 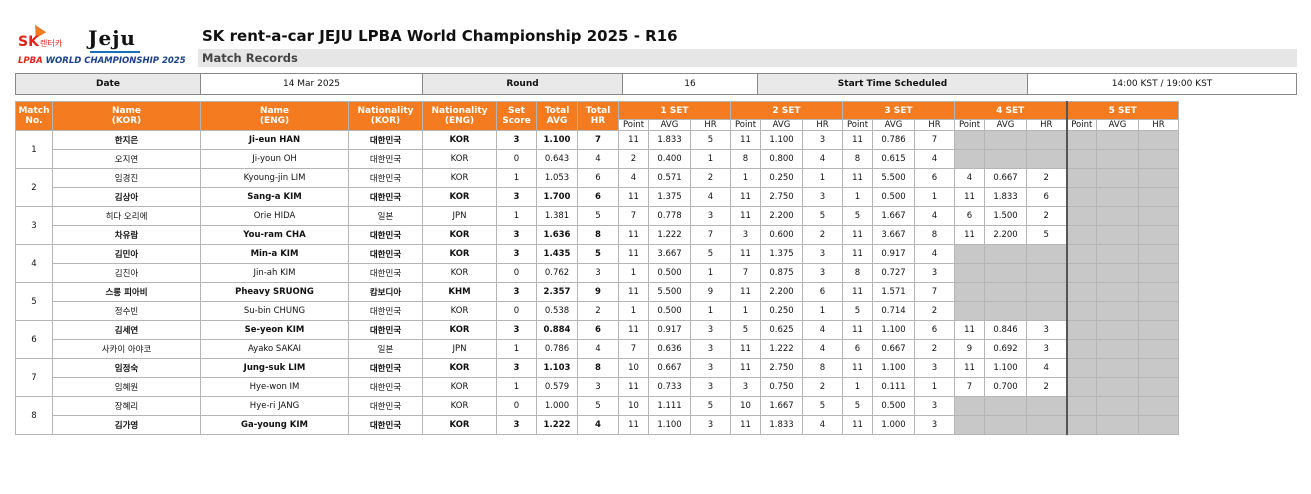 What do you see at coordinates (274, 254) in the screenshot?
I see `player-name-eng: Min-a KIM` at bounding box center [274, 254].